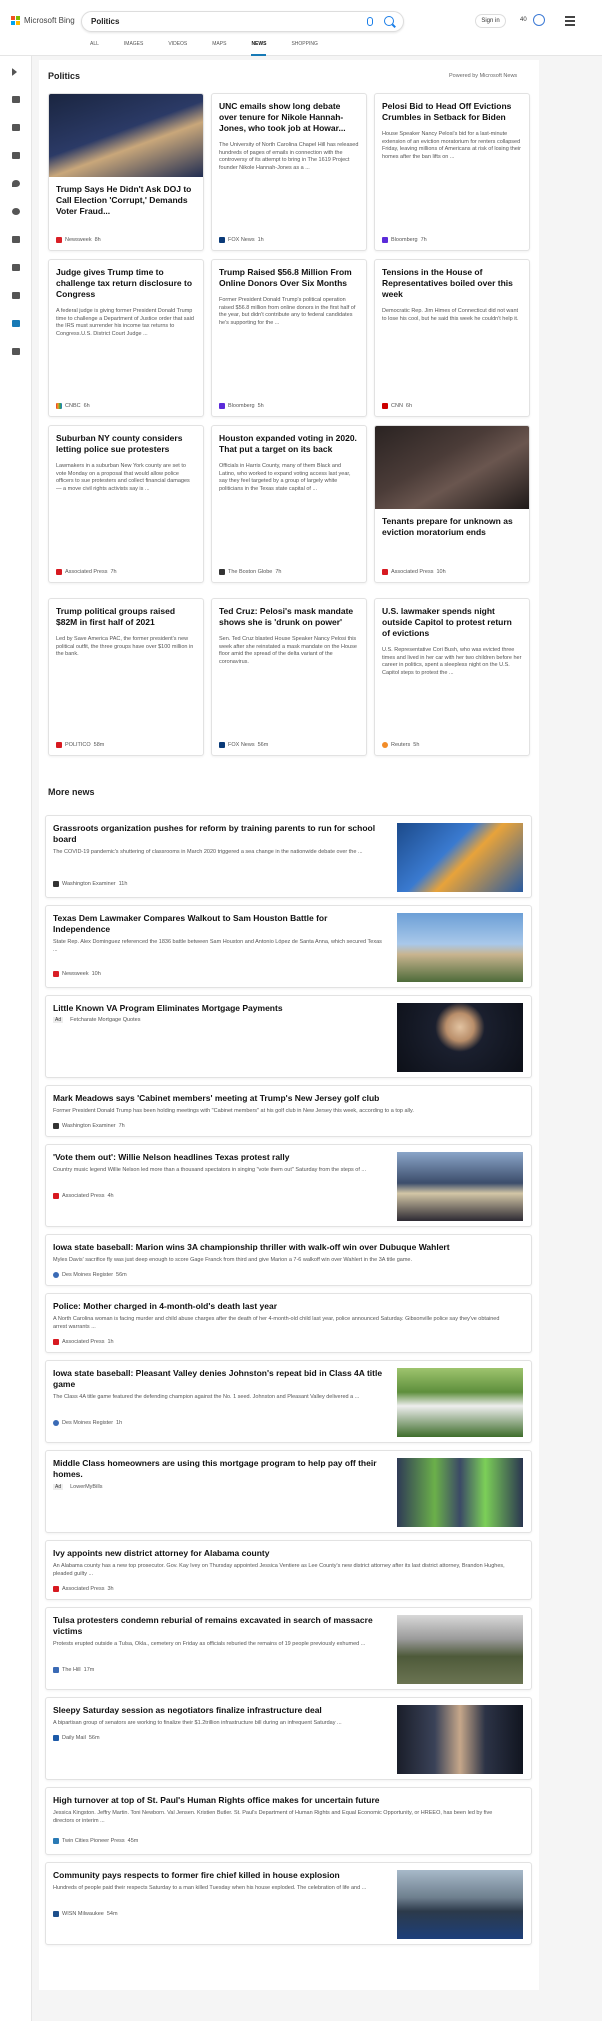  Describe the element at coordinates (56, 1670) in the screenshot. I see `the-hill-icon` at that location.